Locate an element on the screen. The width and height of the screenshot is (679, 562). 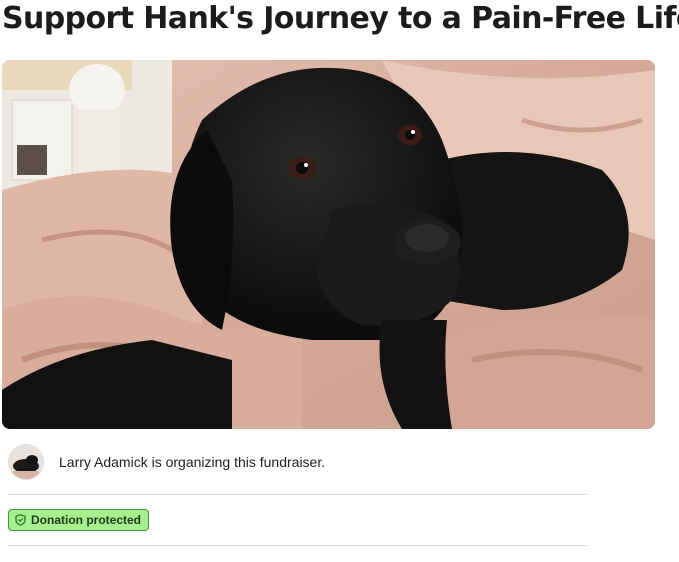
badge-label: Donation protected is located at coordinates (86, 520).